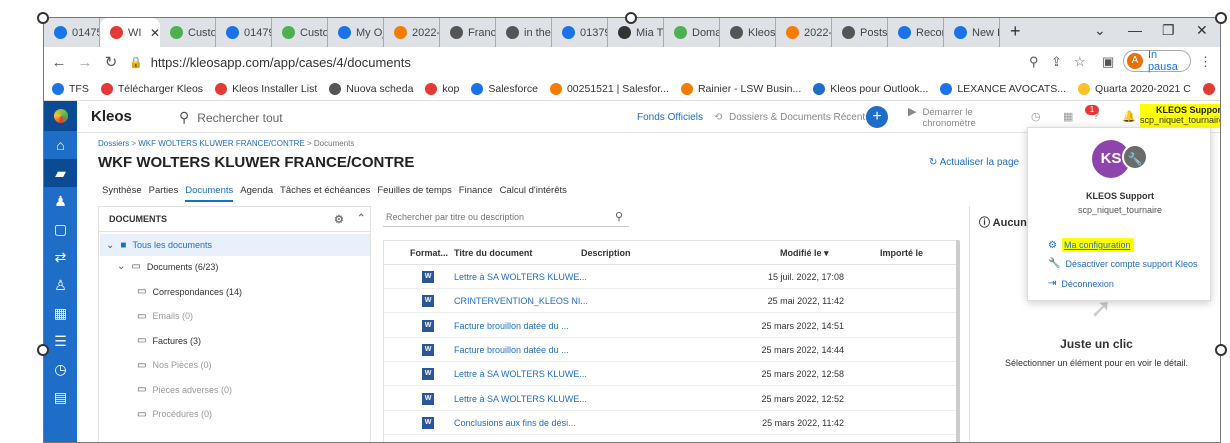 The height and width of the screenshot is (443, 1230). Describe the element at coordinates (174, 414) in the screenshot. I see `tree-folder-item: ▭ Procédures (0)` at that location.